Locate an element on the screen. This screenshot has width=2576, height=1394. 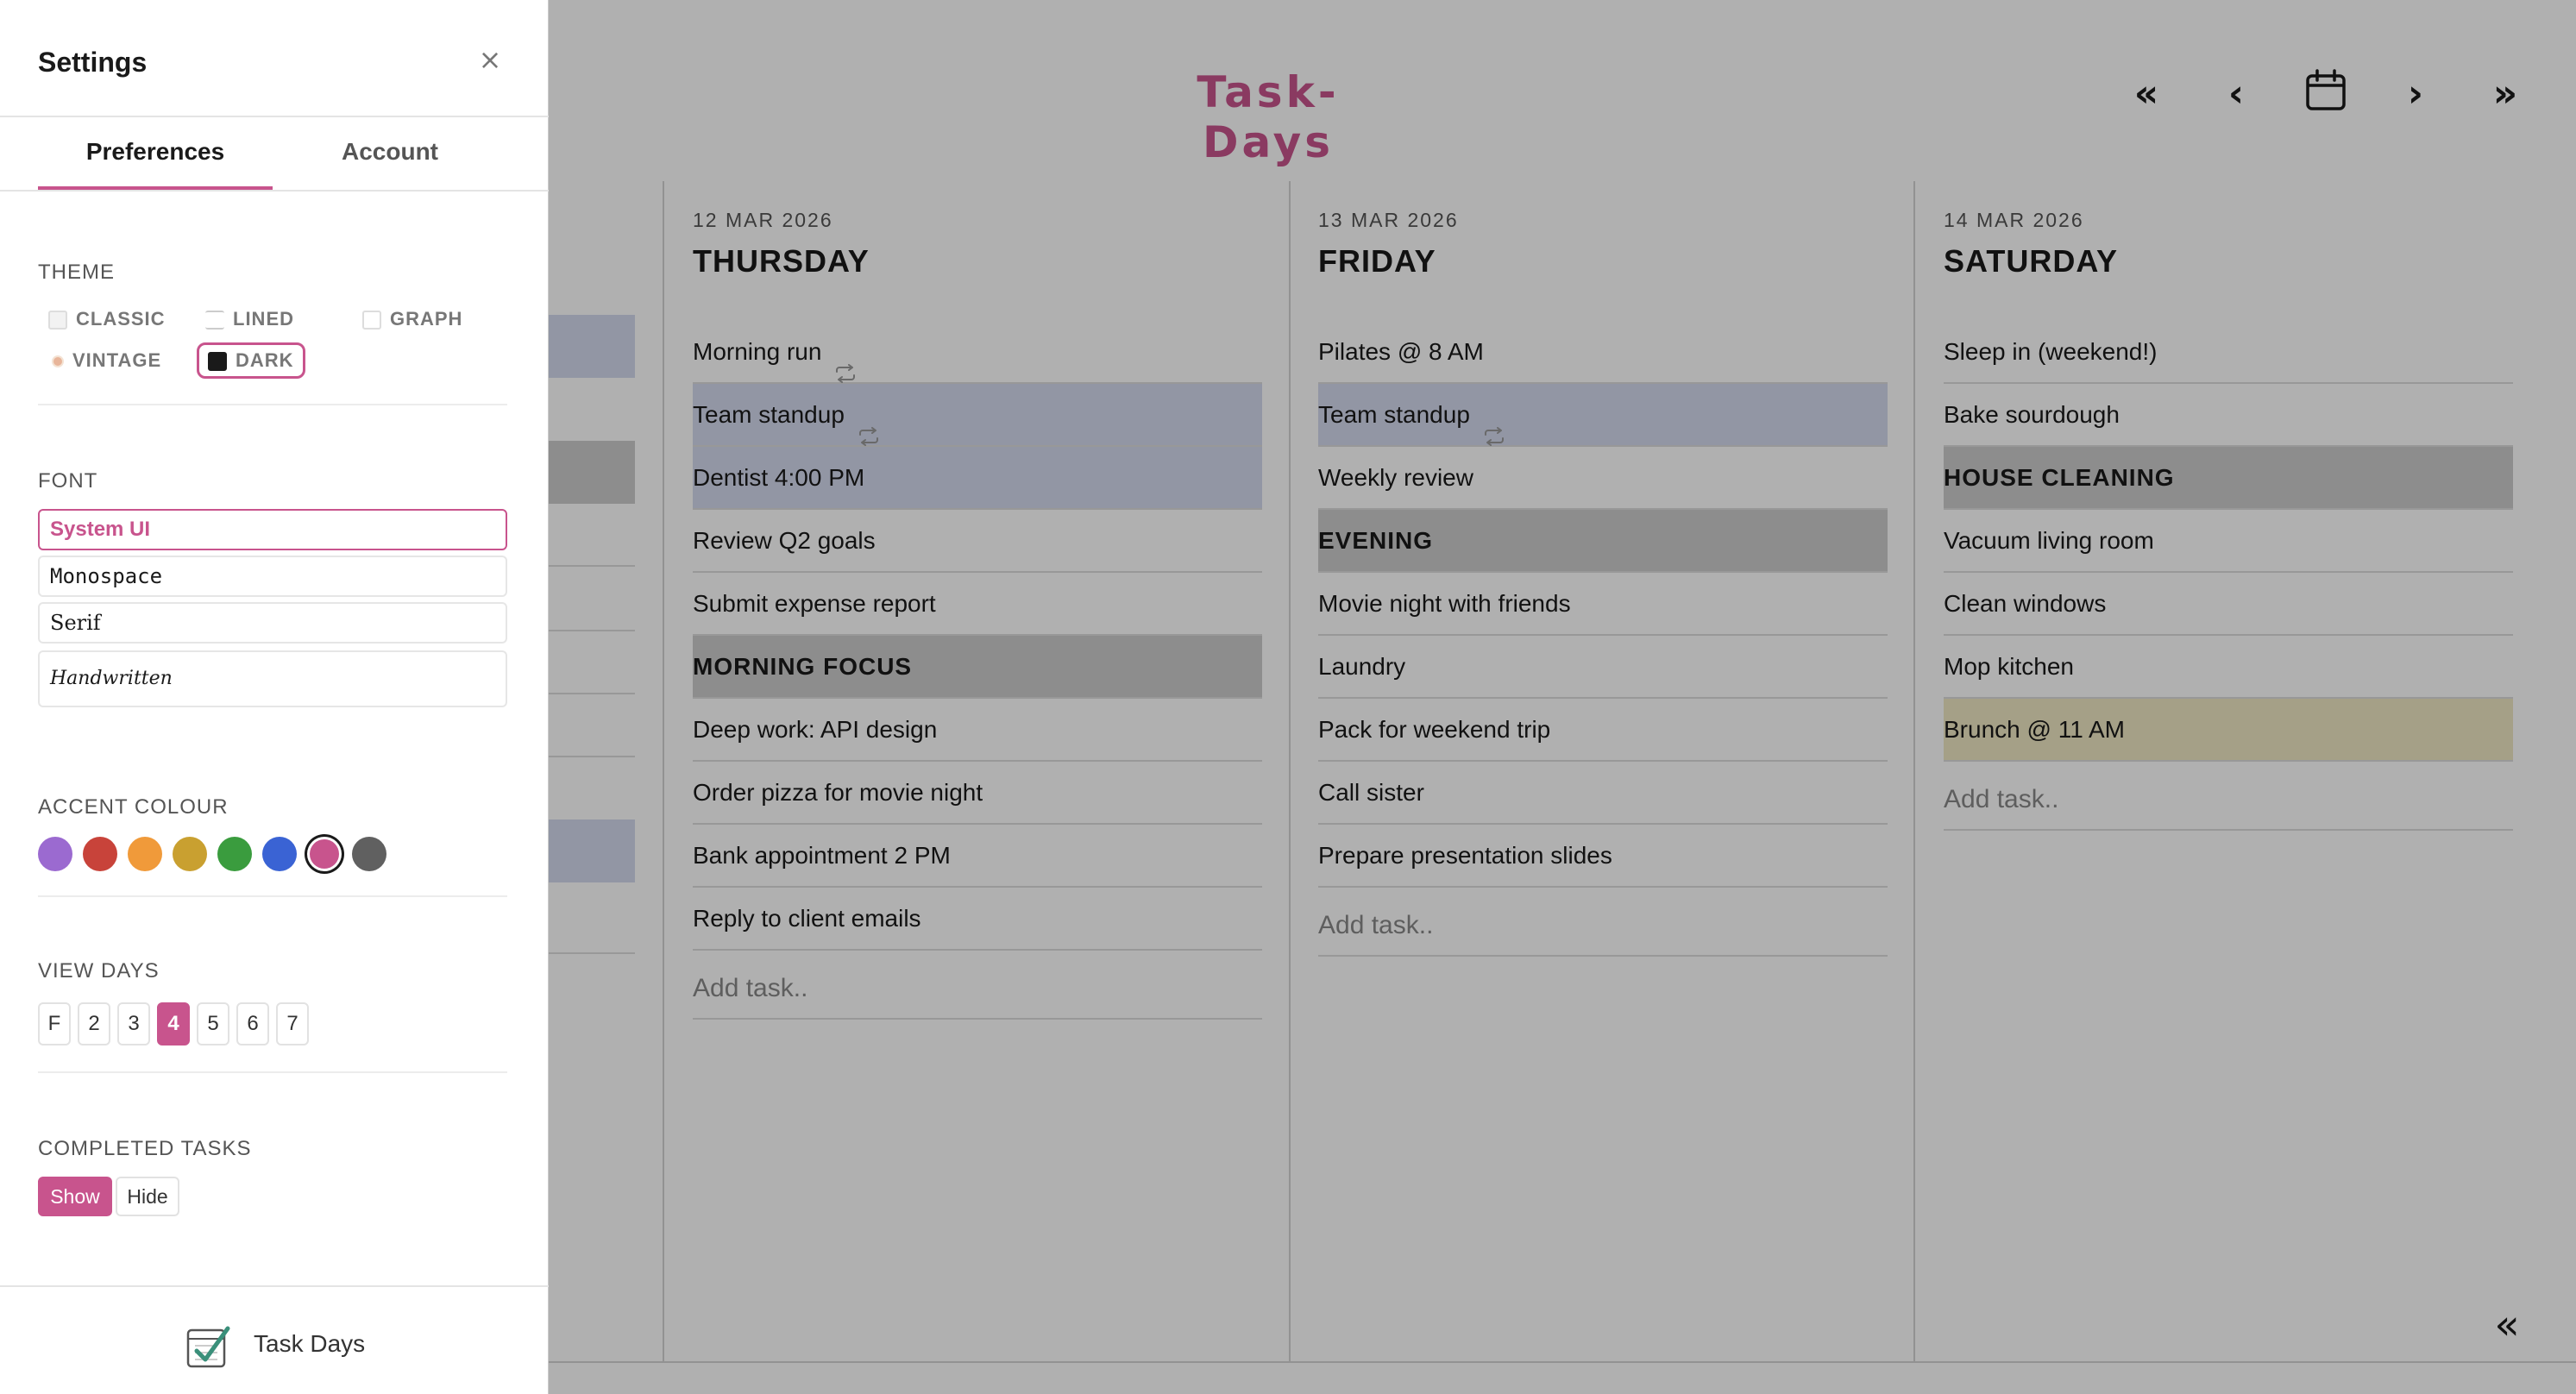
theme-option-label: GRAPH is located at coordinates (426, 319).